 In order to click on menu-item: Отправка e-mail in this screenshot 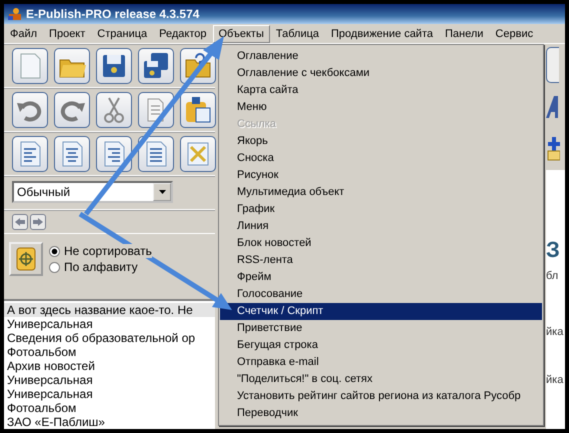, I will do `click(381, 362)`.